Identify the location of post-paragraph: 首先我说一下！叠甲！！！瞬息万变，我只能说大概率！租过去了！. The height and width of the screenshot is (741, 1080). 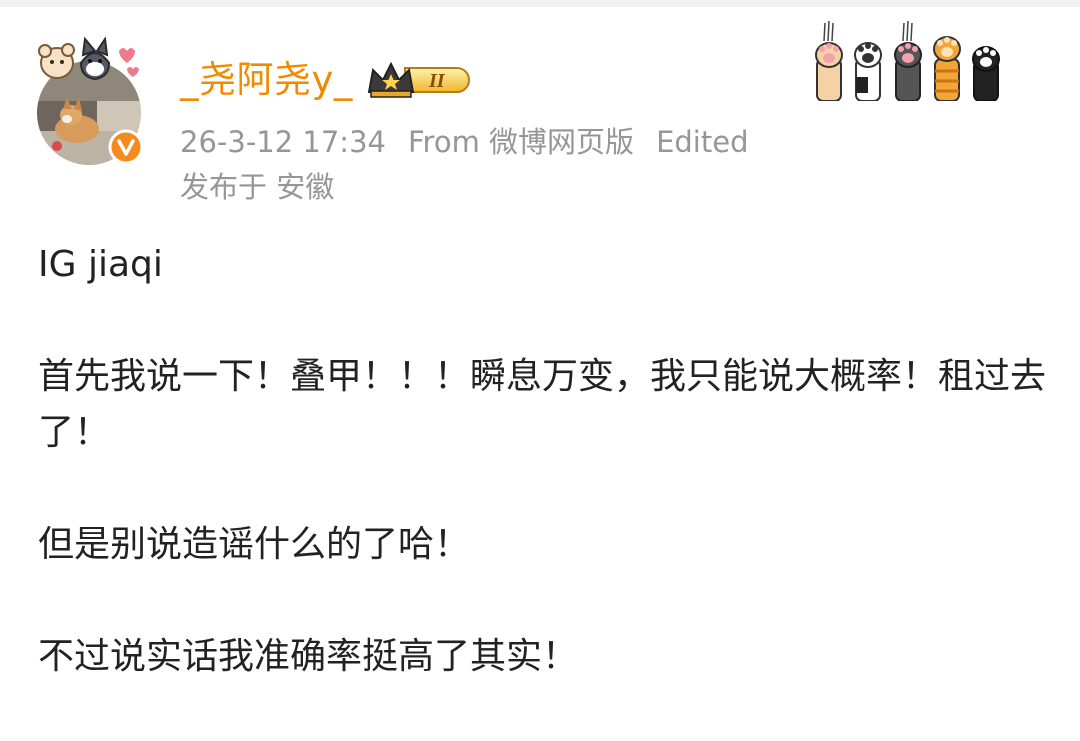
(542, 404).